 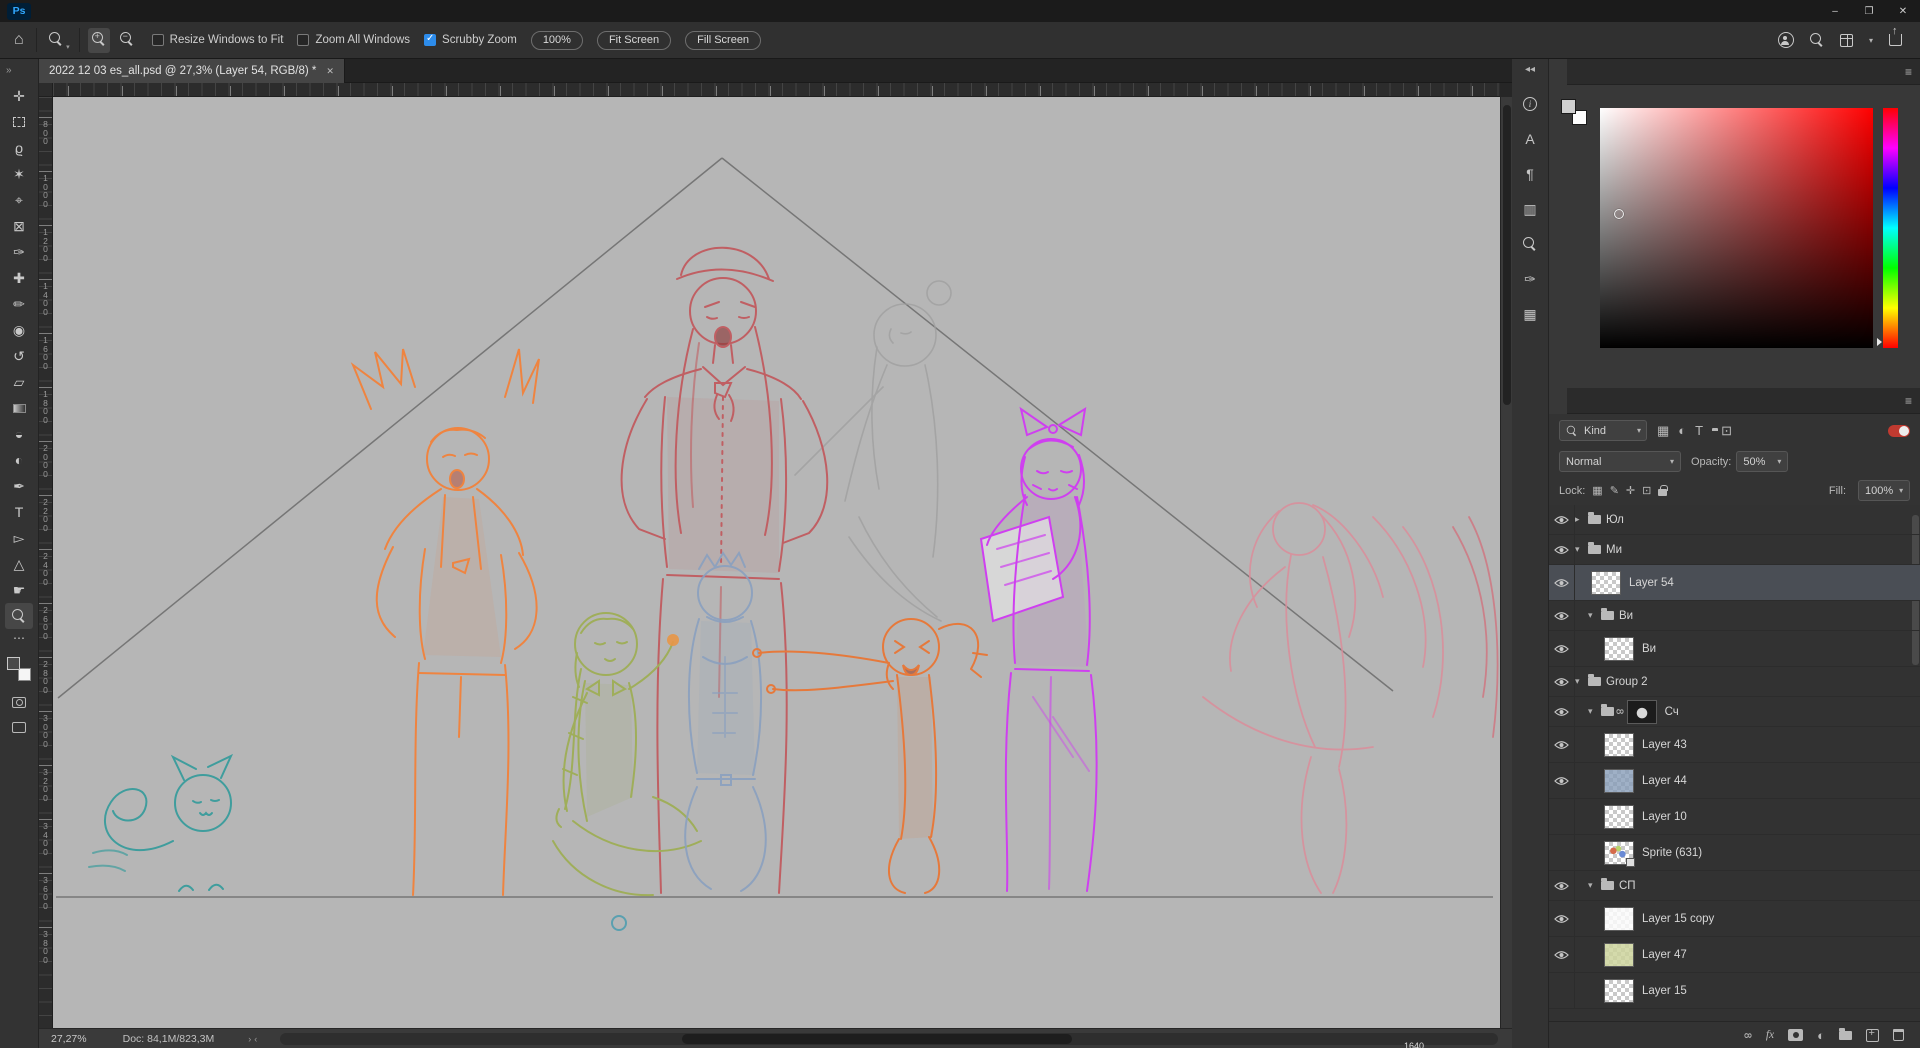 I want to click on hand-tool: ☛, so click(x=19, y=590).